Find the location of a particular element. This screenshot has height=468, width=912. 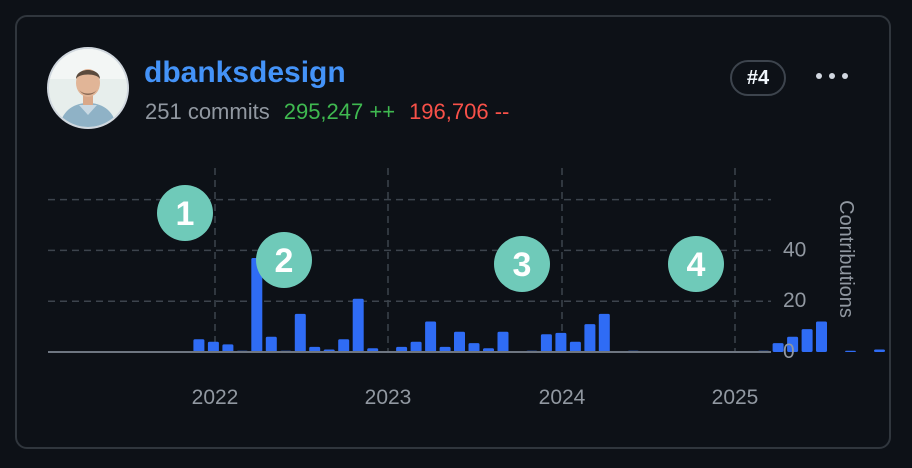

annotation-badge: 3 is located at coordinates (522, 264).